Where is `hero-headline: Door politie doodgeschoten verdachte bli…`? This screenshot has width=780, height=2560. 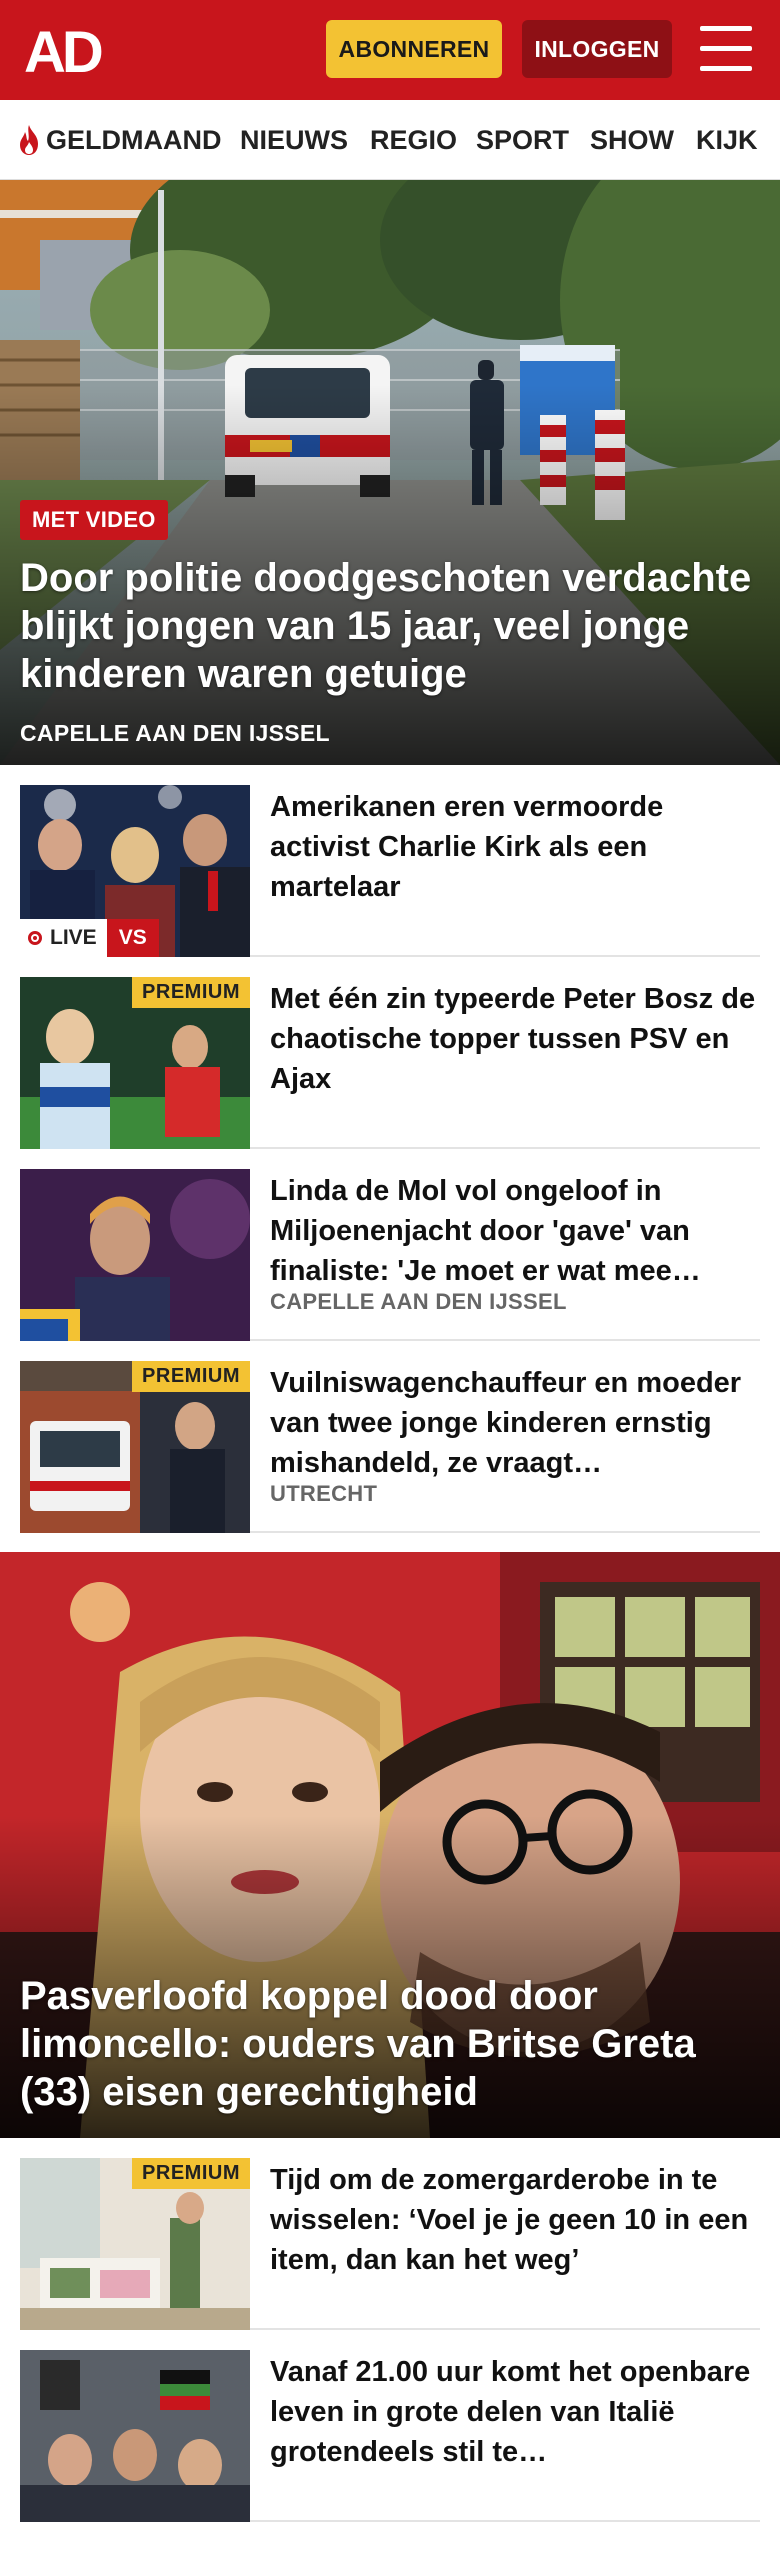
hero-headline: Door politie doodgeschoten verdachte bli… is located at coordinates (392, 626).